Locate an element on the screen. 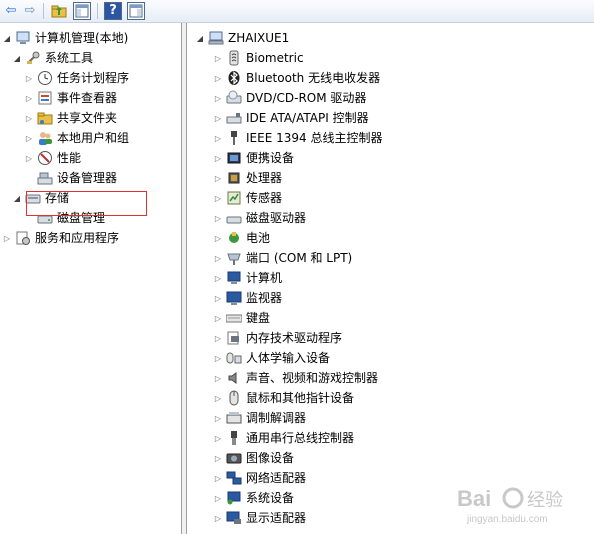 Image resolution: width=594 pixels, height=534 pixels. device-manager-icon is located at coordinates (45, 178).